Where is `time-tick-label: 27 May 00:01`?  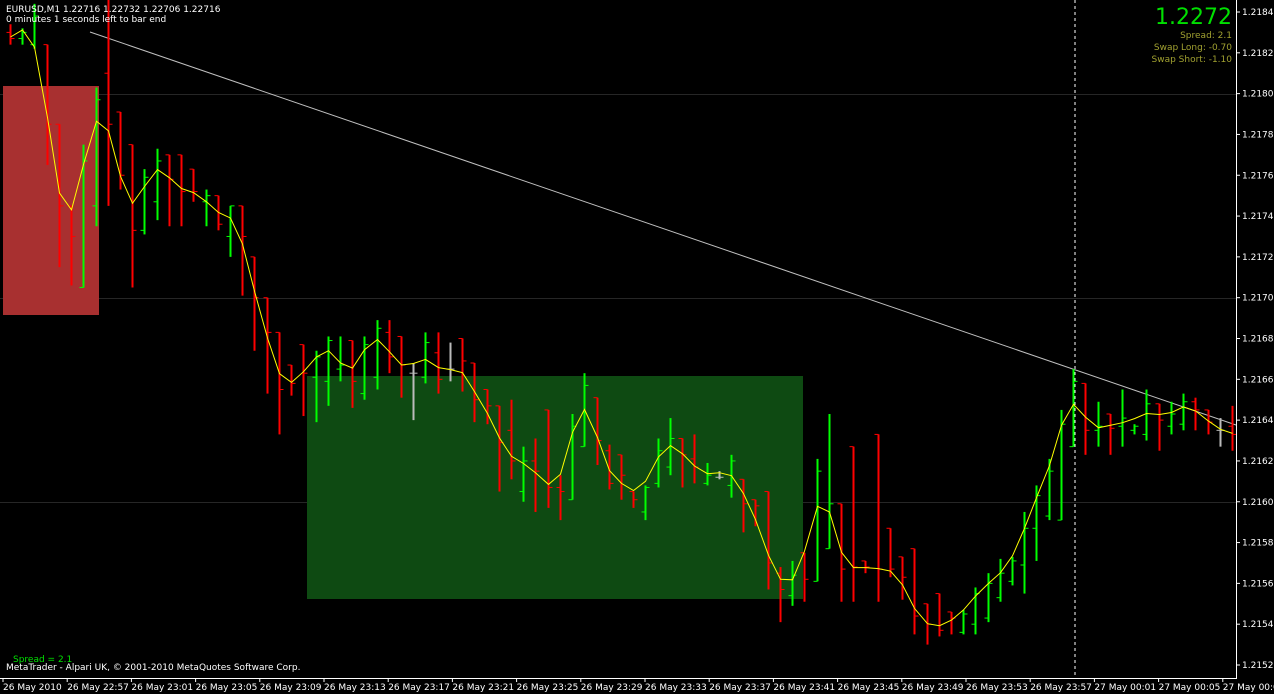 time-tick-label: 27 May 00:01 is located at coordinates (1125, 688).